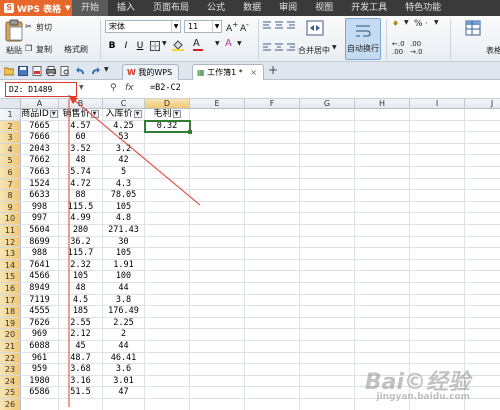 This screenshot has height=410, width=500. Describe the element at coordinates (40, 323) in the screenshot. I see `table-cell: 7626` at that location.